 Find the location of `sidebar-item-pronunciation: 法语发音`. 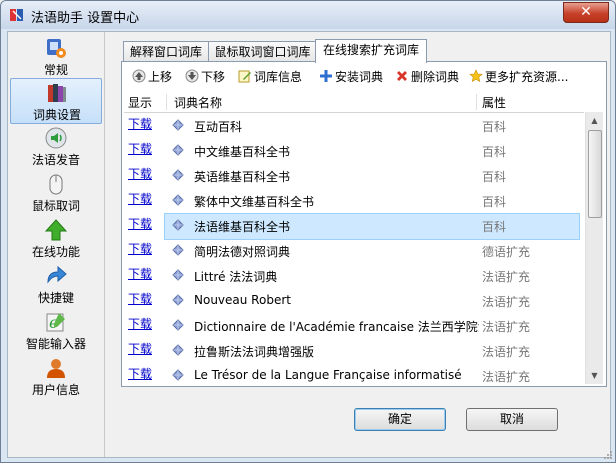

sidebar-item-pronunciation: 法语发音 is located at coordinates (56, 146).